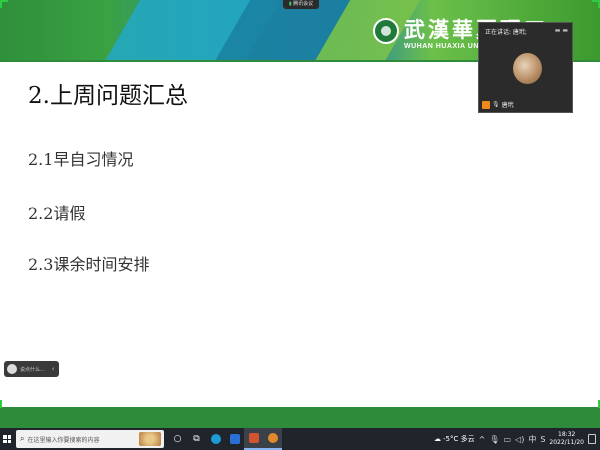  Describe the element at coordinates (567, 434) in the screenshot. I see `clock-time: 18:32` at that location.